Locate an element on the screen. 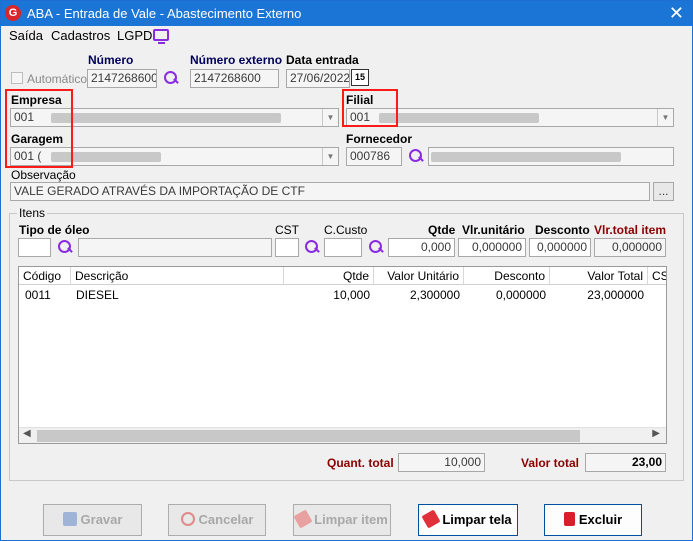 The image size is (693, 541). cell-valor-unitario: 2,300000 is located at coordinates (434, 295).